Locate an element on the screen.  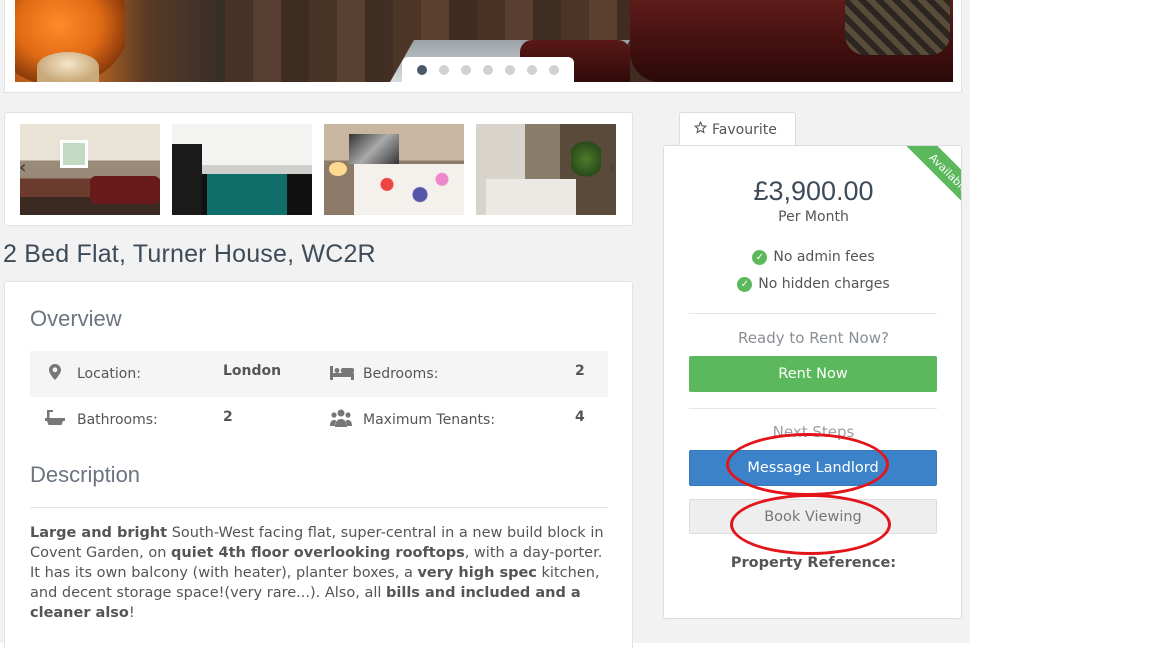
bed-icon is located at coordinates (342, 374).